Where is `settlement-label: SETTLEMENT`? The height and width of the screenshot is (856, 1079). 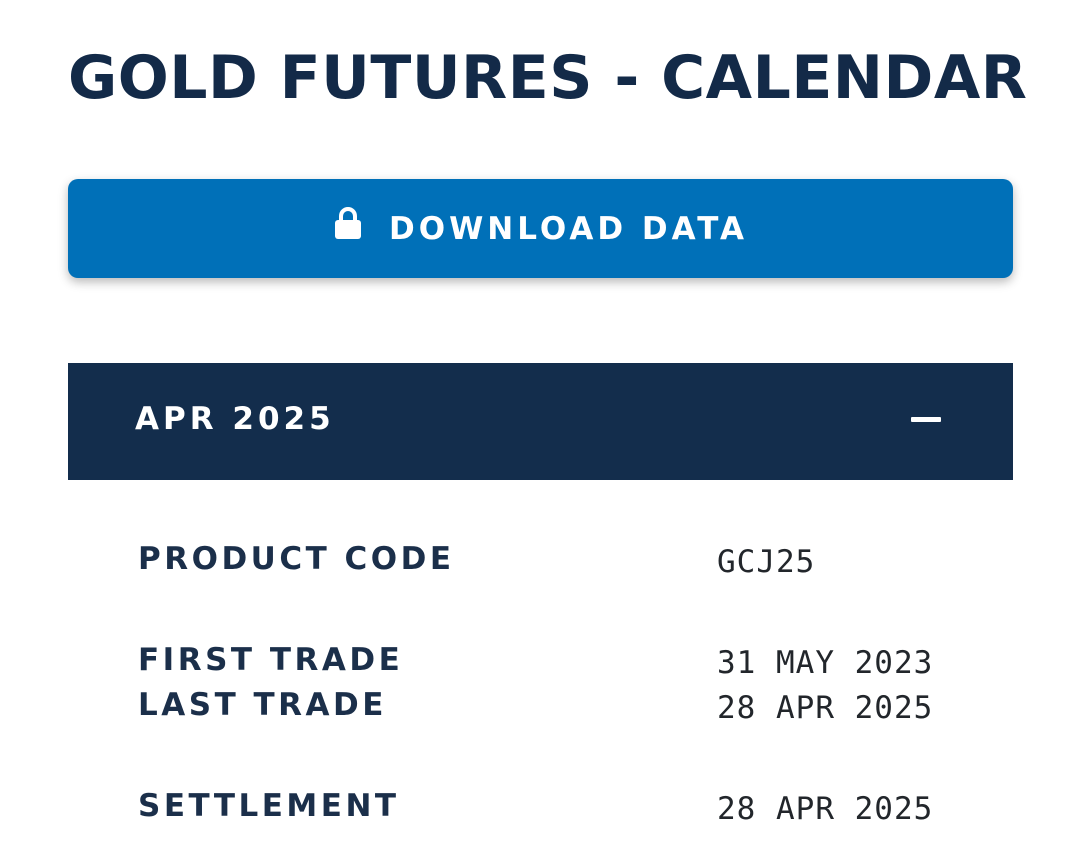 settlement-label: SETTLEMENT is located at coordinates (269, 806).